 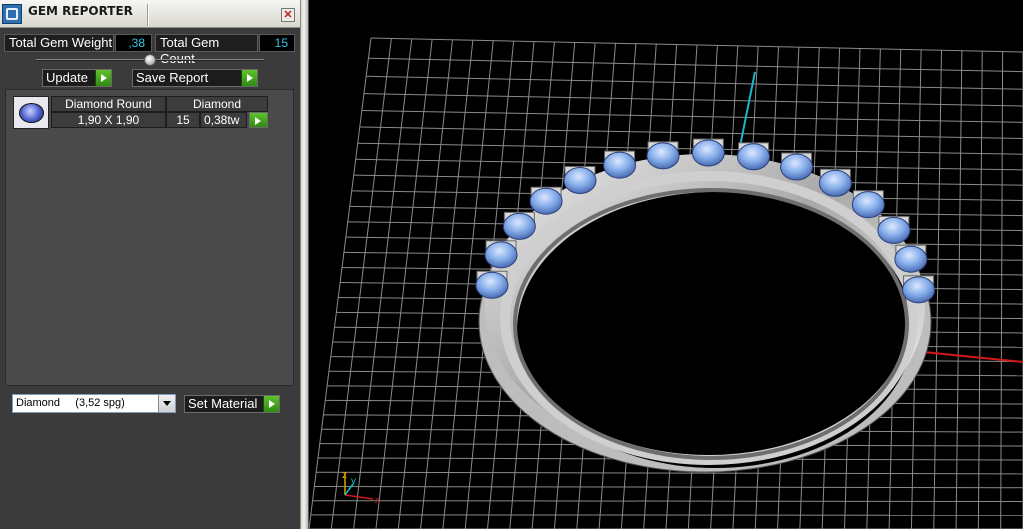 I want to click on gem-shape-header: Diamond Round, so click(x=108, y=104).